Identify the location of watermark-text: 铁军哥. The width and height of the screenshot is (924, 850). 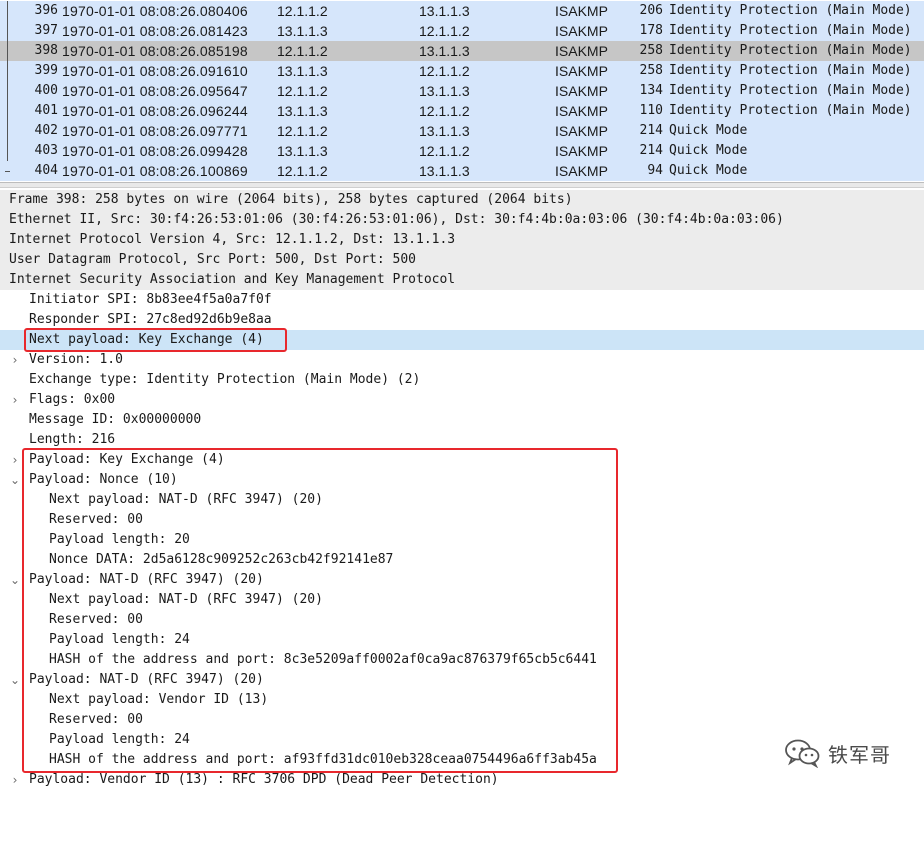
(859, 754).